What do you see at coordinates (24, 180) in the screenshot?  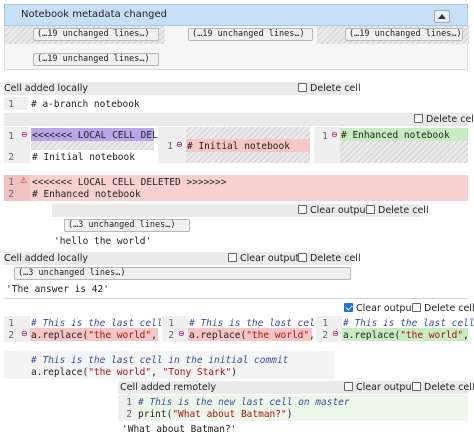 I see `warning-icon: ⚠` at bounding box center [24, 180].